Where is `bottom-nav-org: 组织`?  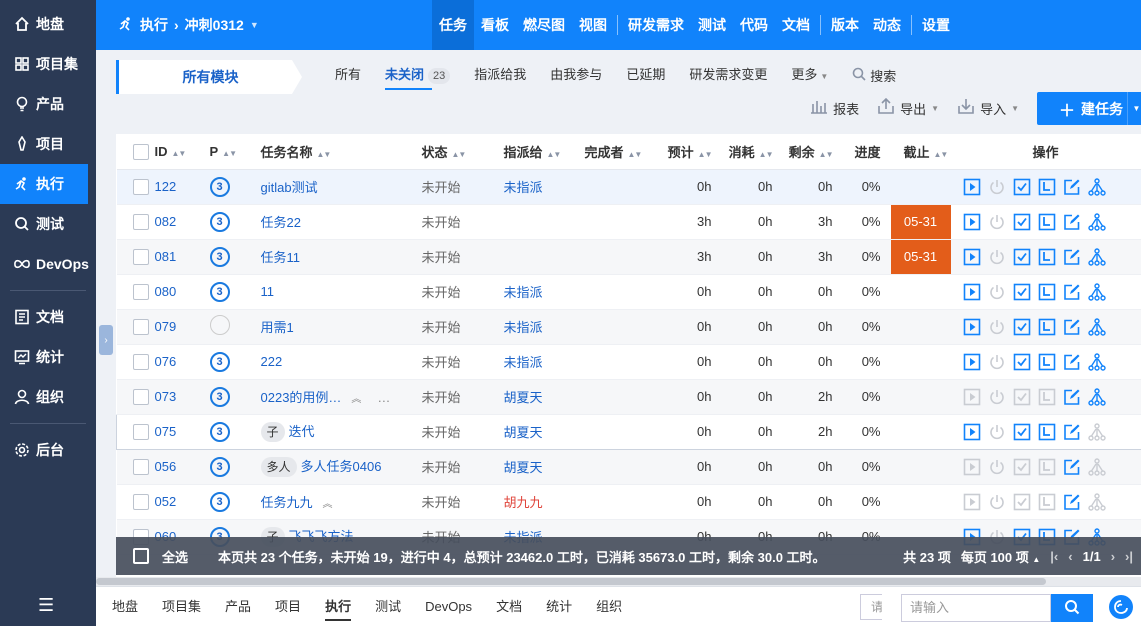
bottom-nav-org: 组织 is located at coordinates (609, 606).